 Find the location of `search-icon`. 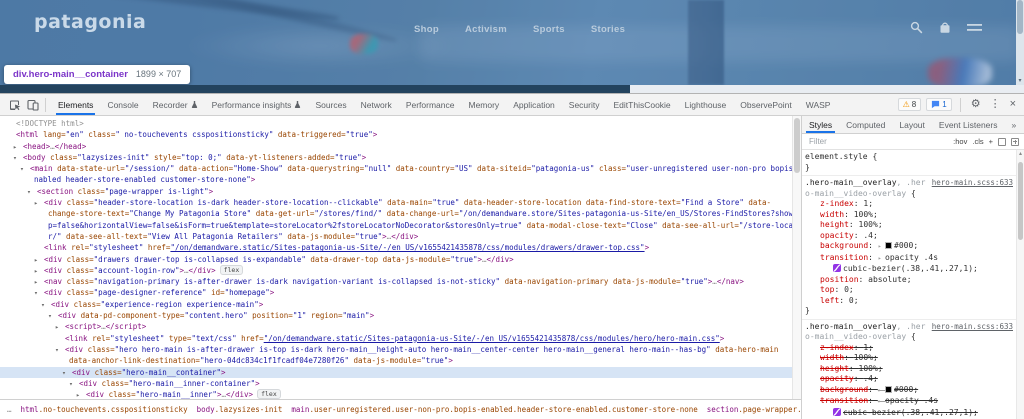

search-icon is located at coordinates (916, 27).